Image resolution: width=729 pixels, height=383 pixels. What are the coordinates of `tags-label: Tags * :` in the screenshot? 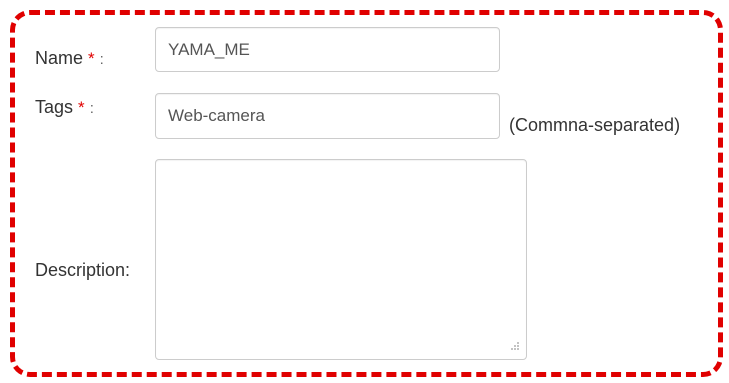 It's located at (64, 107).